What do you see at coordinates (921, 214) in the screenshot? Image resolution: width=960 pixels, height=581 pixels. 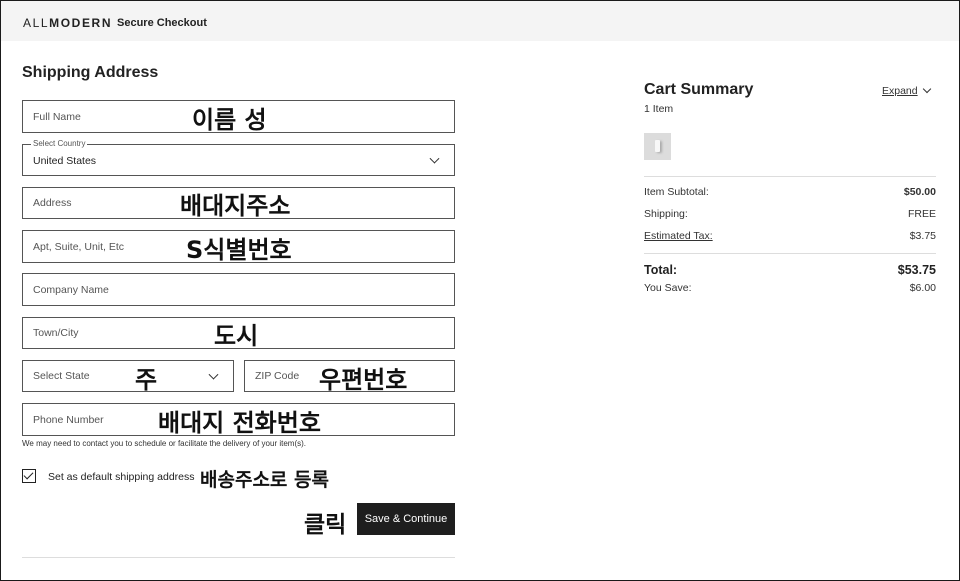 I see `shipping-value: FREE` at bounding box center [921, 214].